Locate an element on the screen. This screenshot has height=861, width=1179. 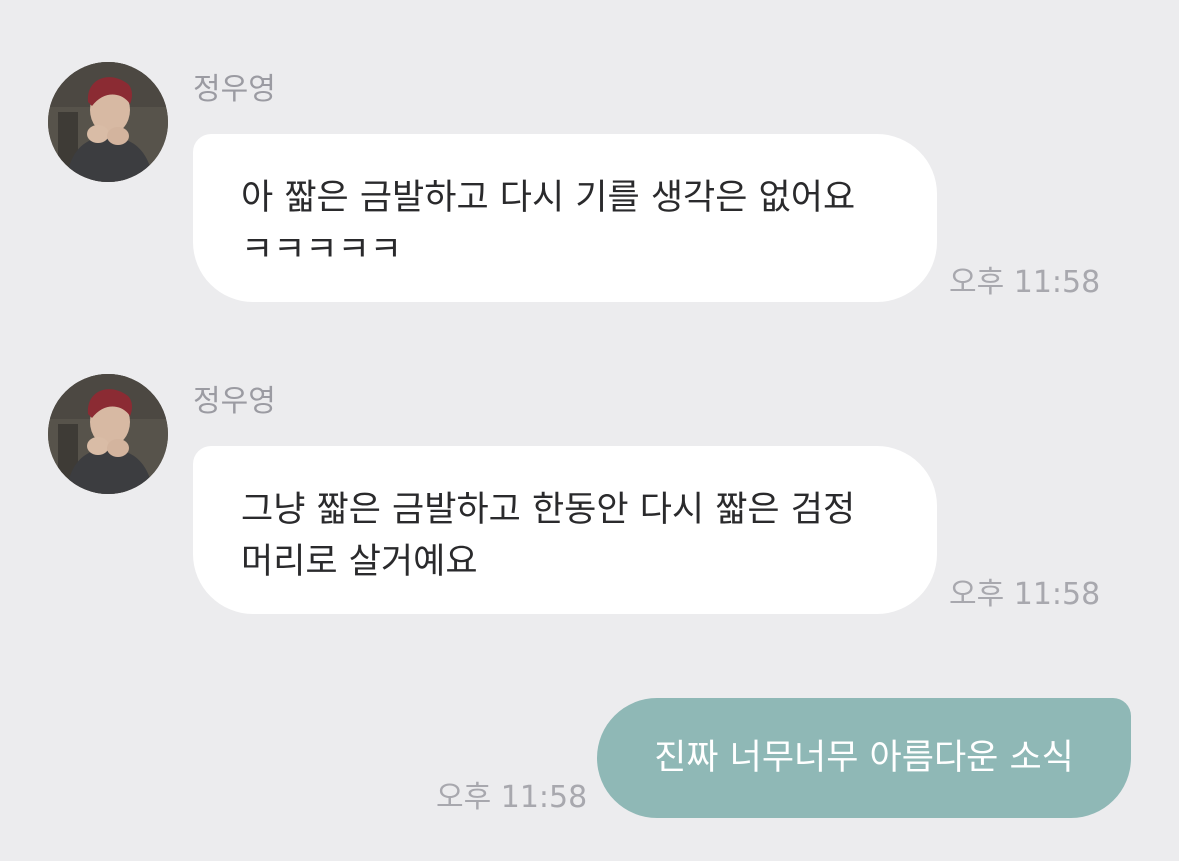
message-text: 그냥 짧은 금발하고 한동안 다시 짧은 검정 머리로 살거예요 is located at coordinates (548, 536).